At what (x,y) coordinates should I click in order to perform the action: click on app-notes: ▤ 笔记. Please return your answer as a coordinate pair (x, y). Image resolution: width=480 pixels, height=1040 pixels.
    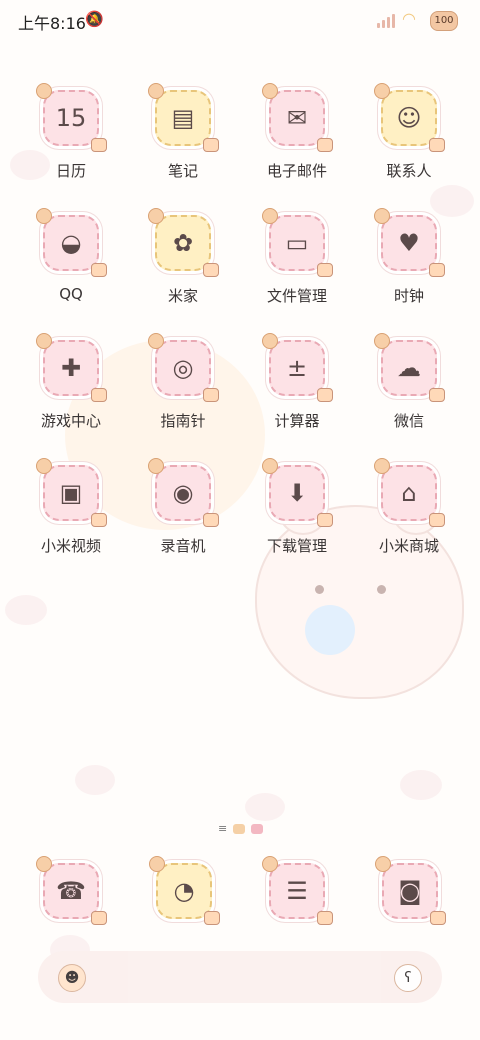
    Looking at the image, I should click on (183, 132).